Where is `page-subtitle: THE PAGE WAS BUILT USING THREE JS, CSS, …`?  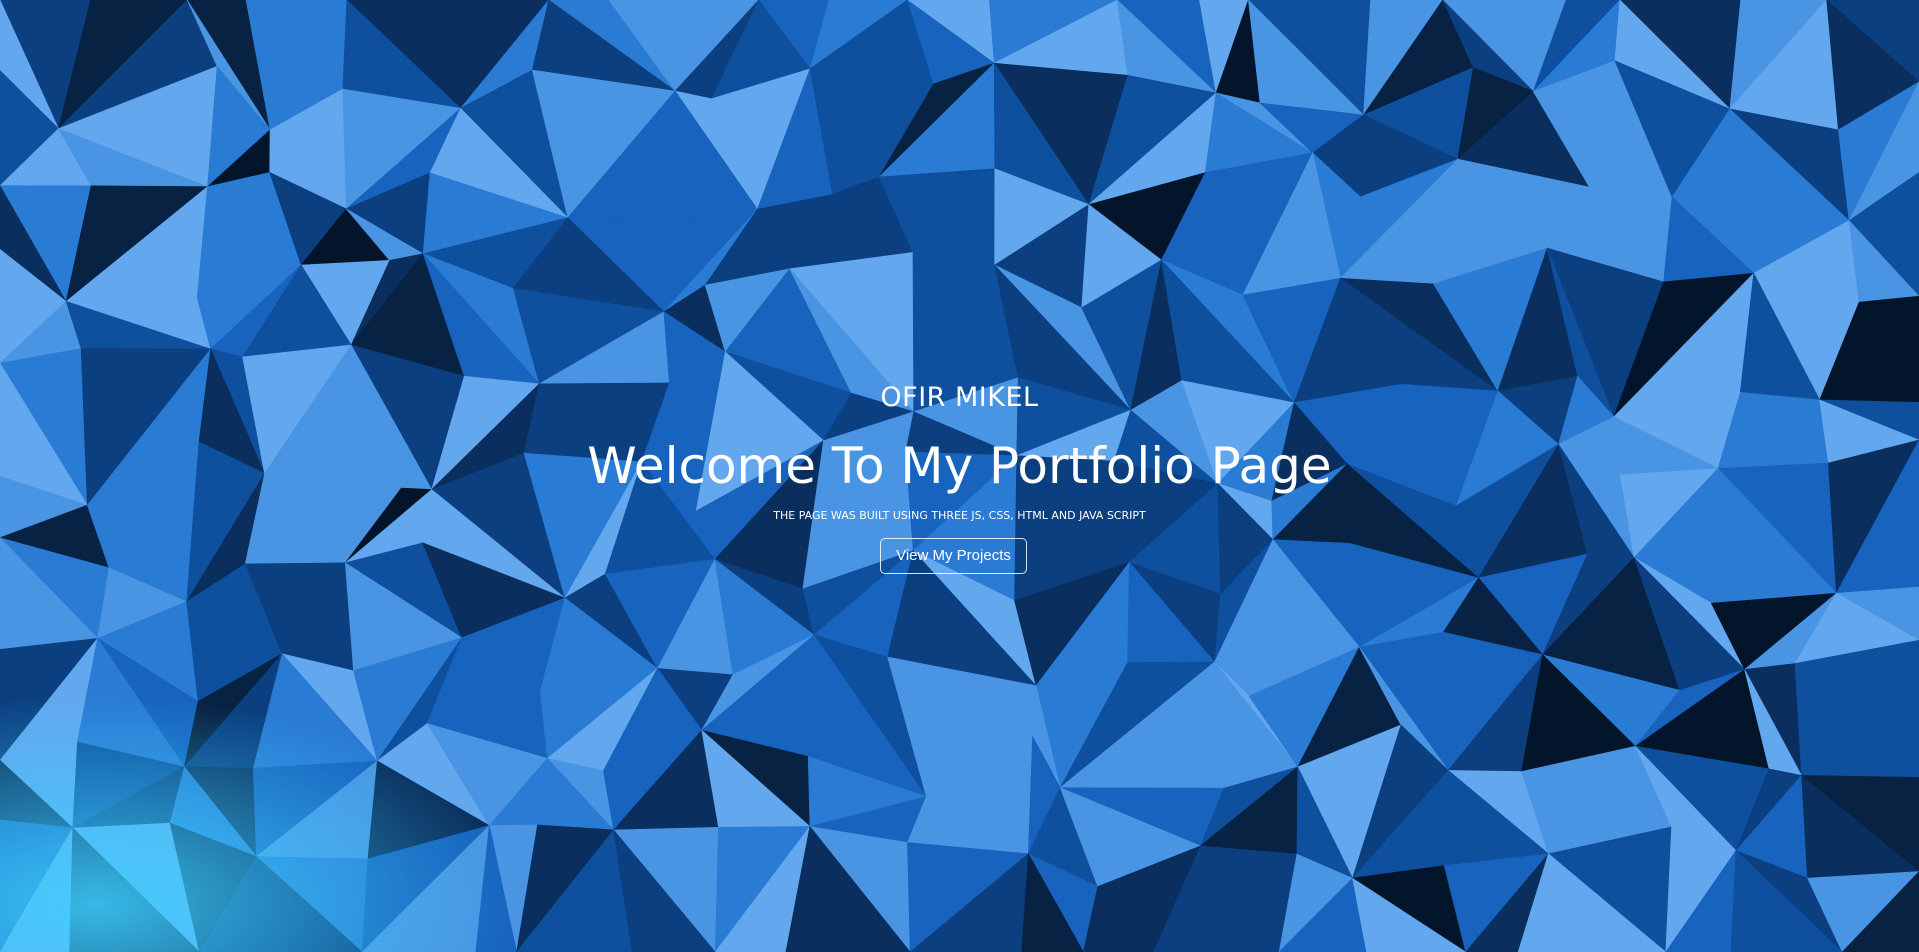
page-subtitle: THE PAGE WAS BUILT USING THREE JS, CSS, … is located at coordinates (959, 515).